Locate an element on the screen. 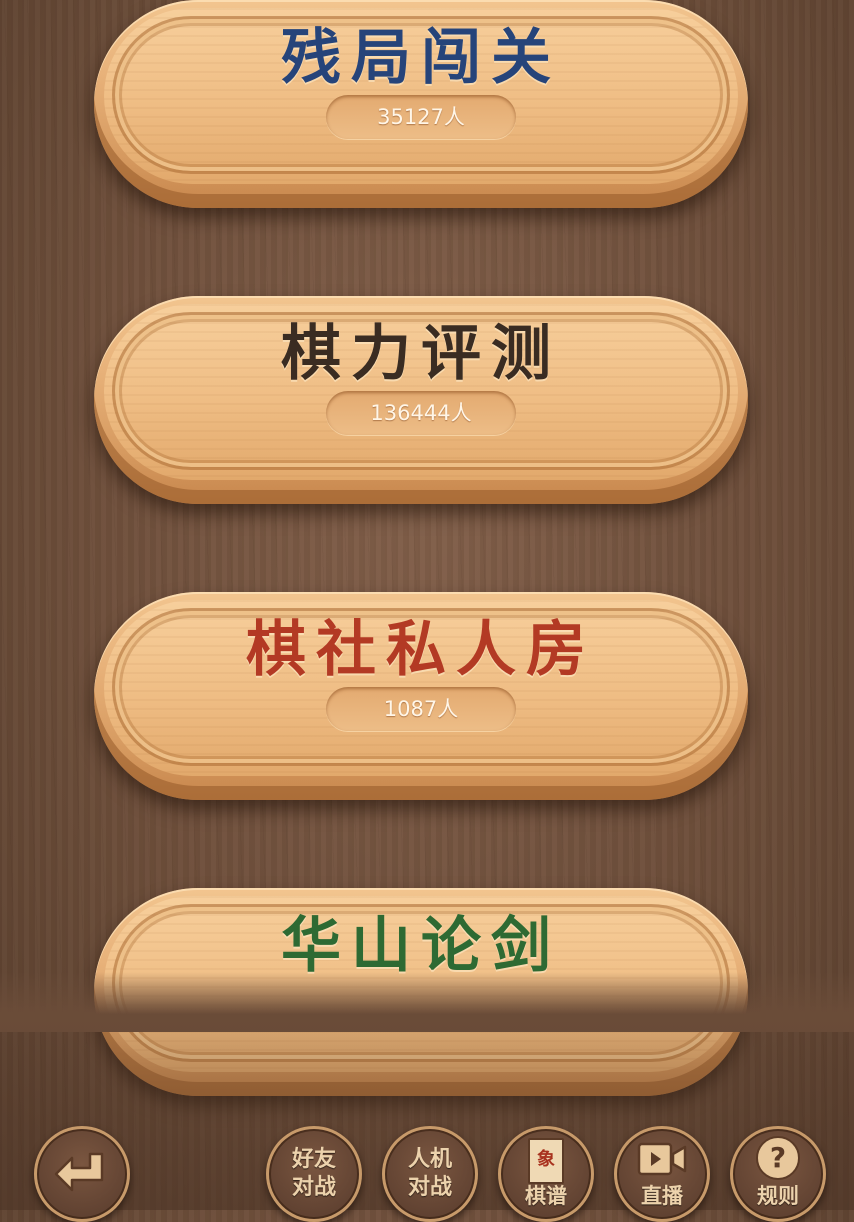 Image resolution: width=854 pixels, height=1222 pixels. rules-button: ? 规则 is located at coordinates (778, 1174).